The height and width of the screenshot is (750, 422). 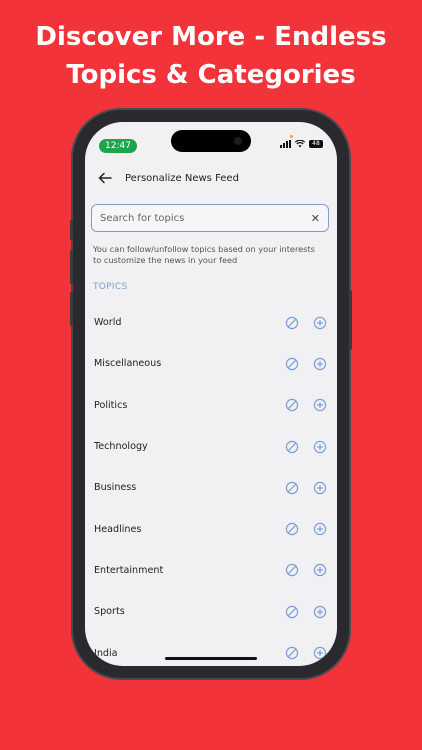 What do you see at coordinates (110, 287) in the screenshot?
I see `section-label-topics: TOPICS` at bounding box center [110, 287].